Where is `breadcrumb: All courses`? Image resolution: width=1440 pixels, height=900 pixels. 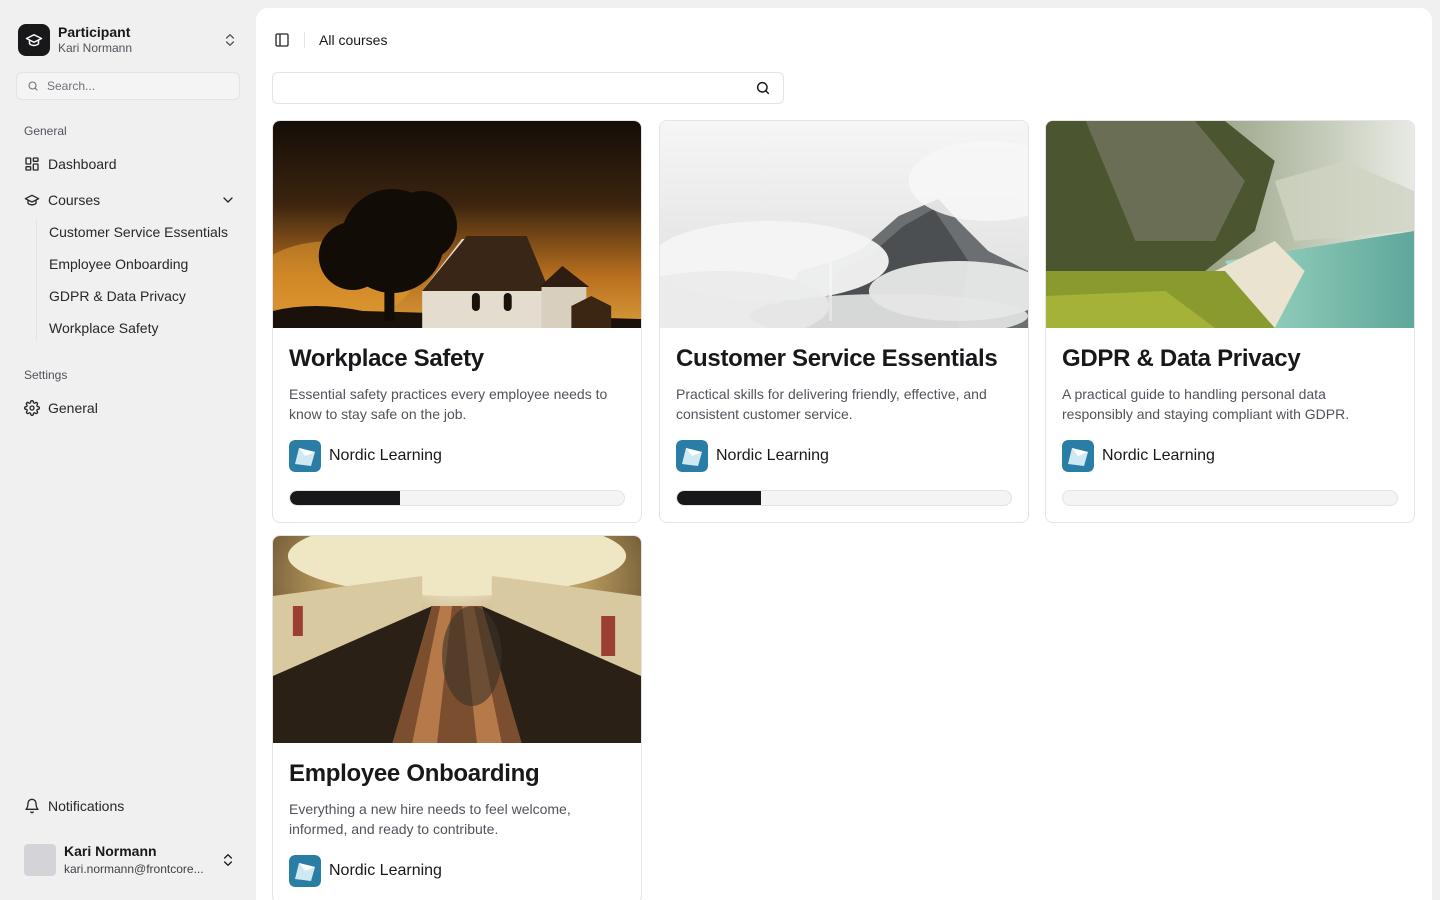
breadcrumb: All courses is located at coordinates (353, 40).